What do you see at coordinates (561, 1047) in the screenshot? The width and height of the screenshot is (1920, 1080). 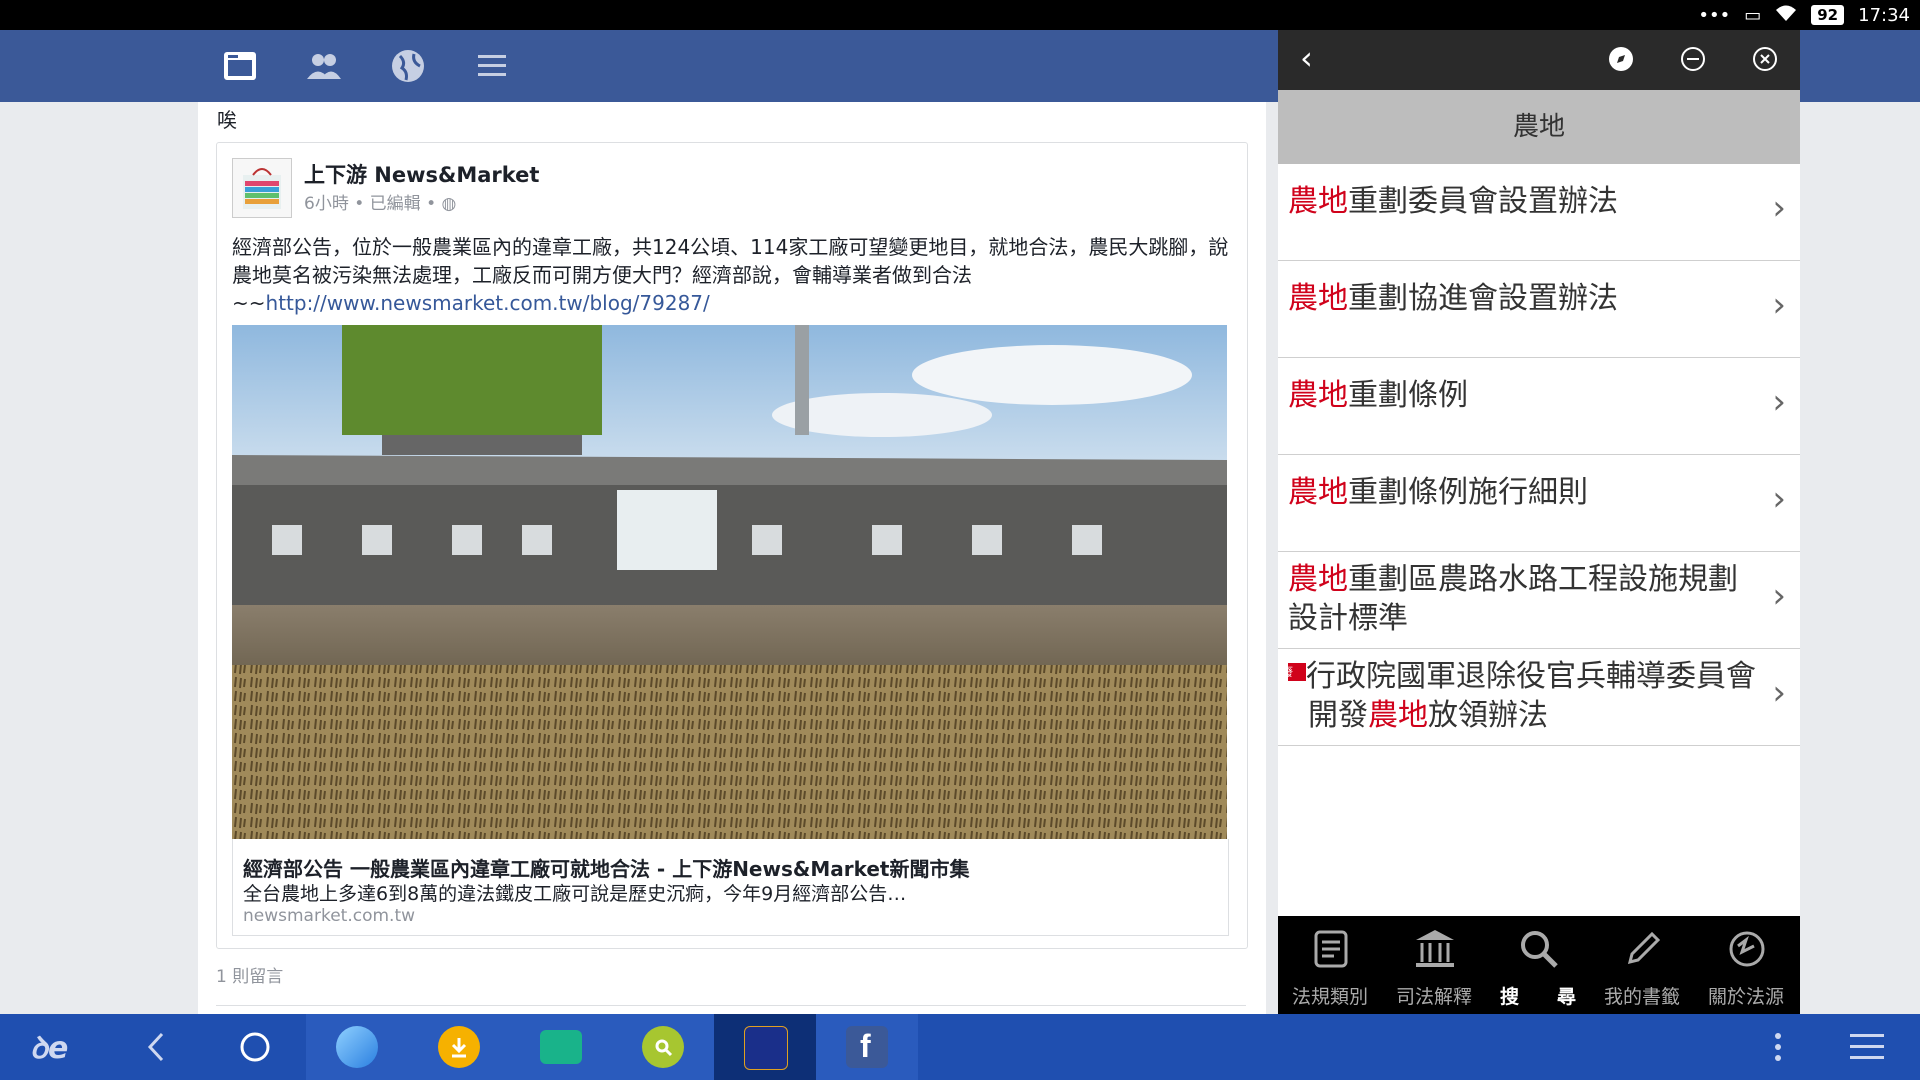 I see `folder-app-icon` at bounding box center [561, 1047].